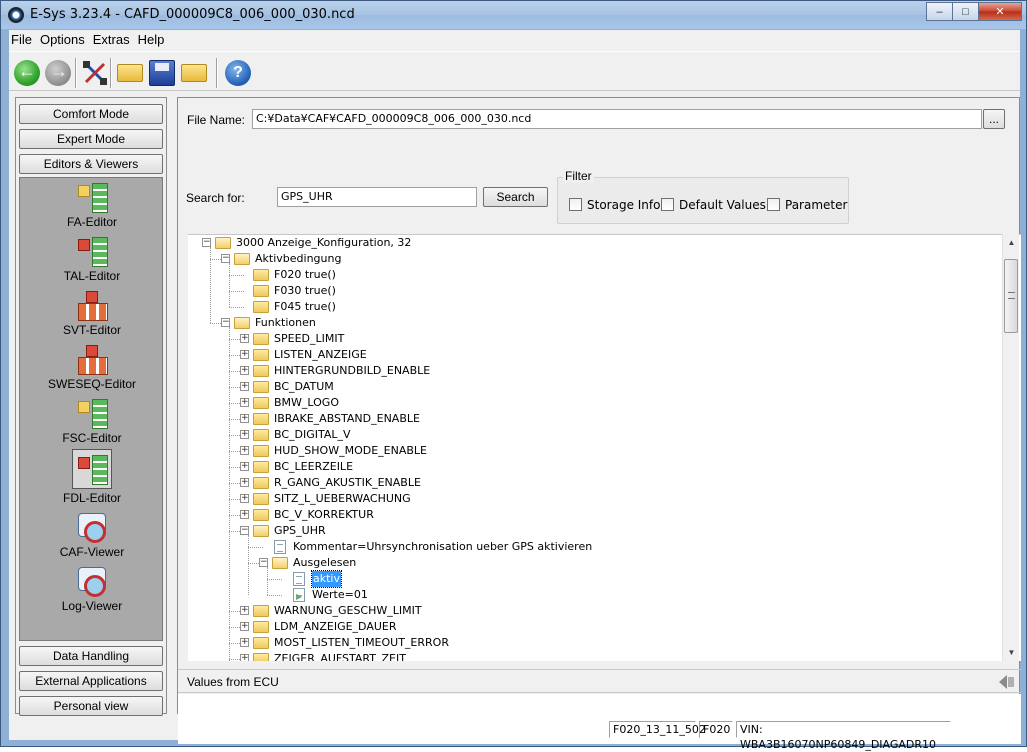  I want to click on search-input: GPS_UHR, so click(377, 197).